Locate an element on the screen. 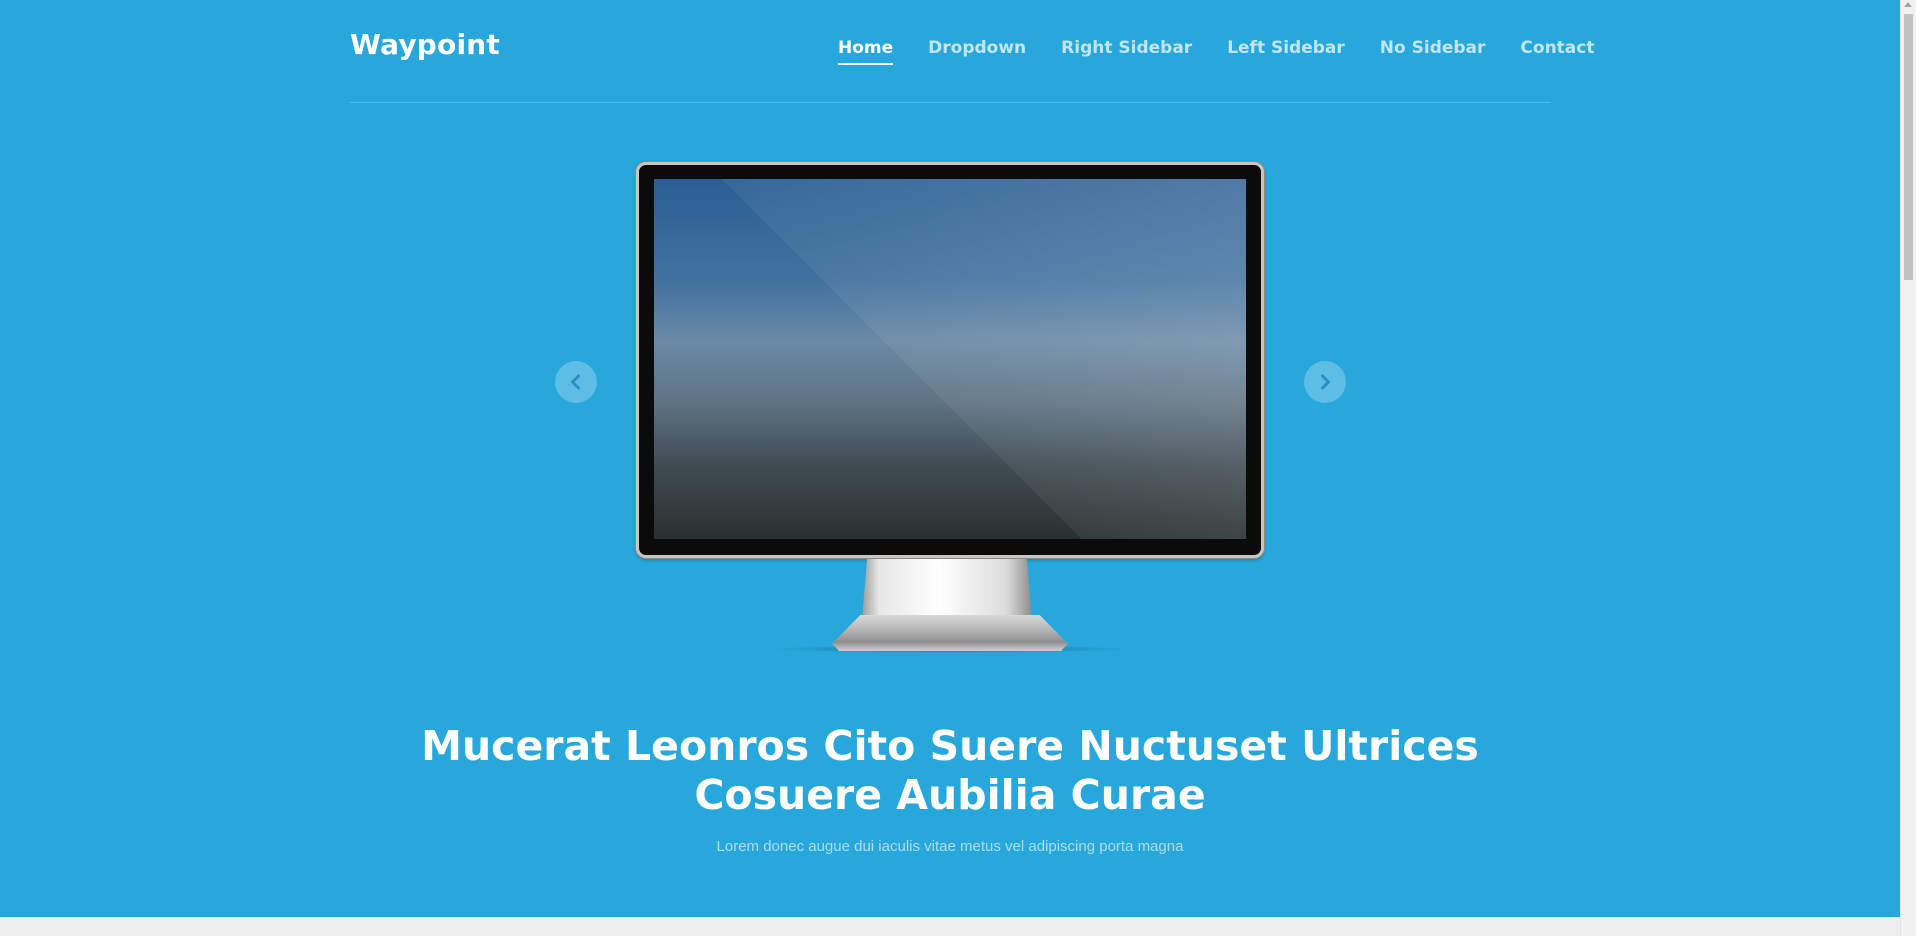 This screenshot has width=1916, height=936. monitor-base is located at coordinates (950, 633).